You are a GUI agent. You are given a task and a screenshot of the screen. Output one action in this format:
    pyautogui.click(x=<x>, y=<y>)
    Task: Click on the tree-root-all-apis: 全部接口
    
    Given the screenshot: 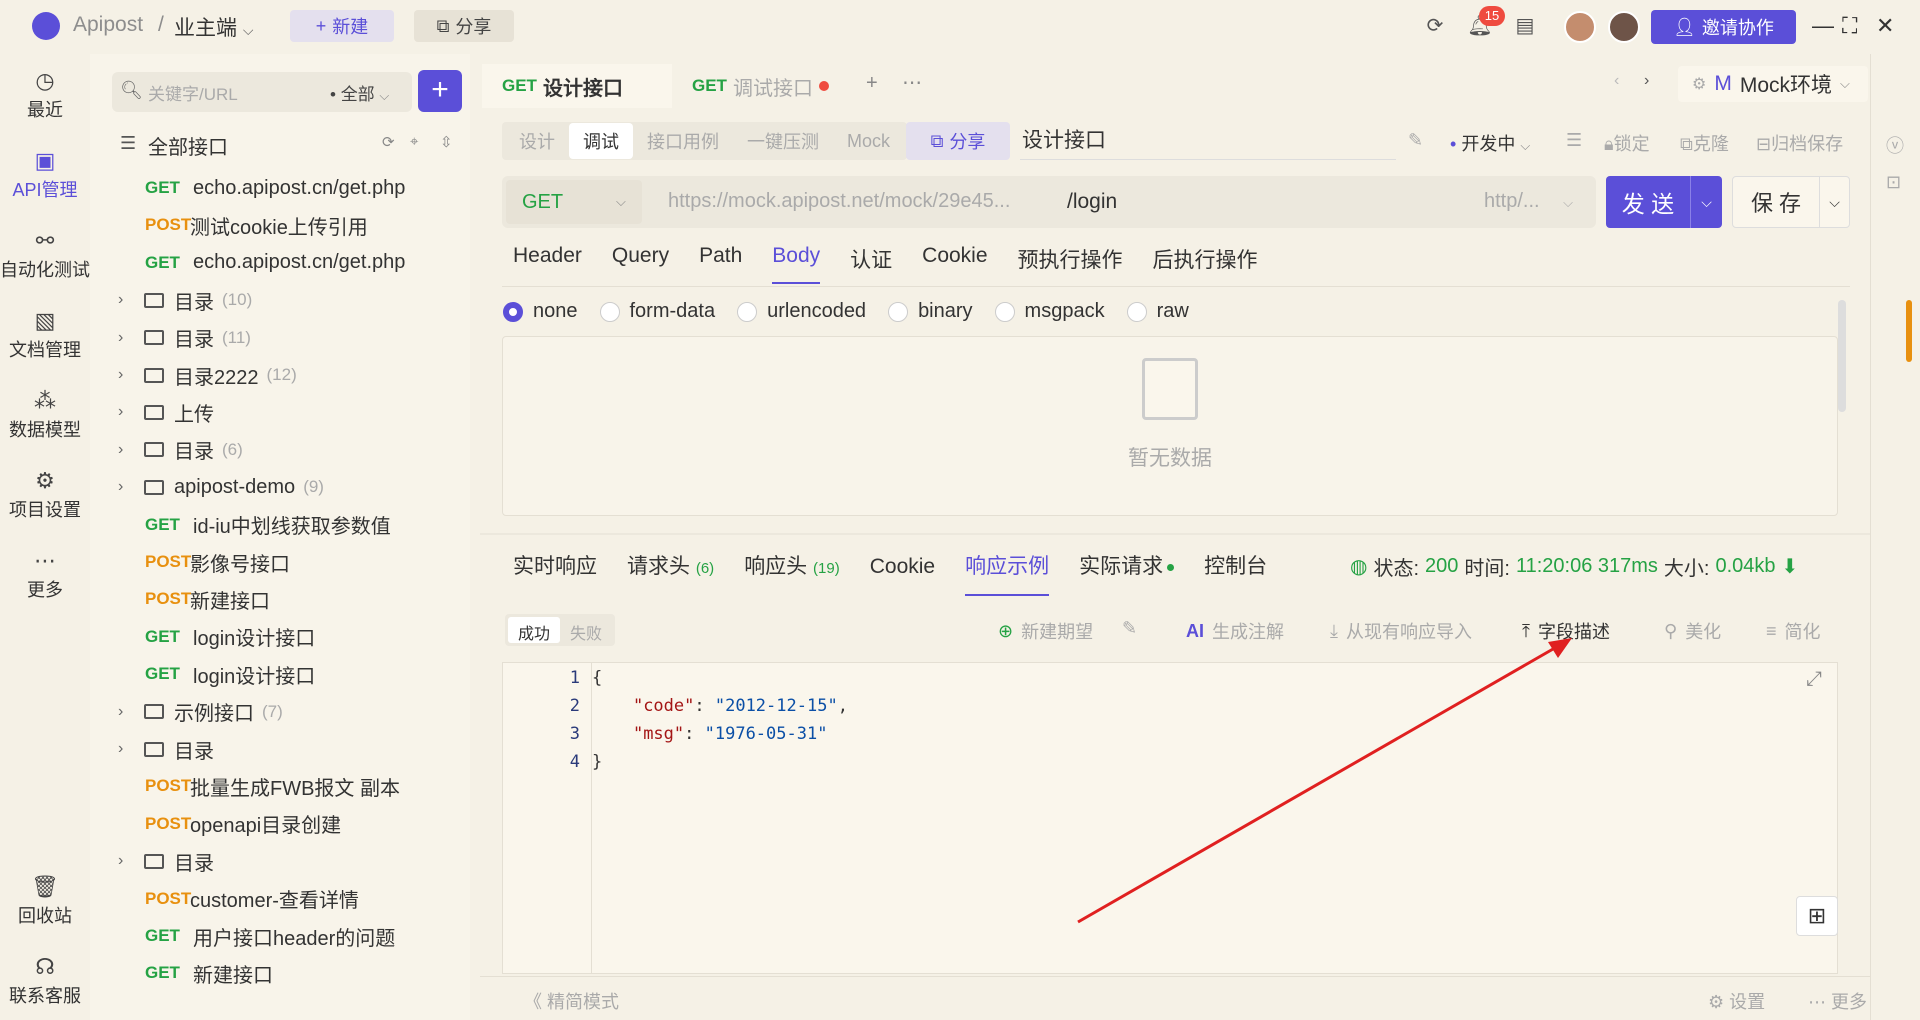 What is the action you would take?
    pyautogui.click(x=188, y=145)
    